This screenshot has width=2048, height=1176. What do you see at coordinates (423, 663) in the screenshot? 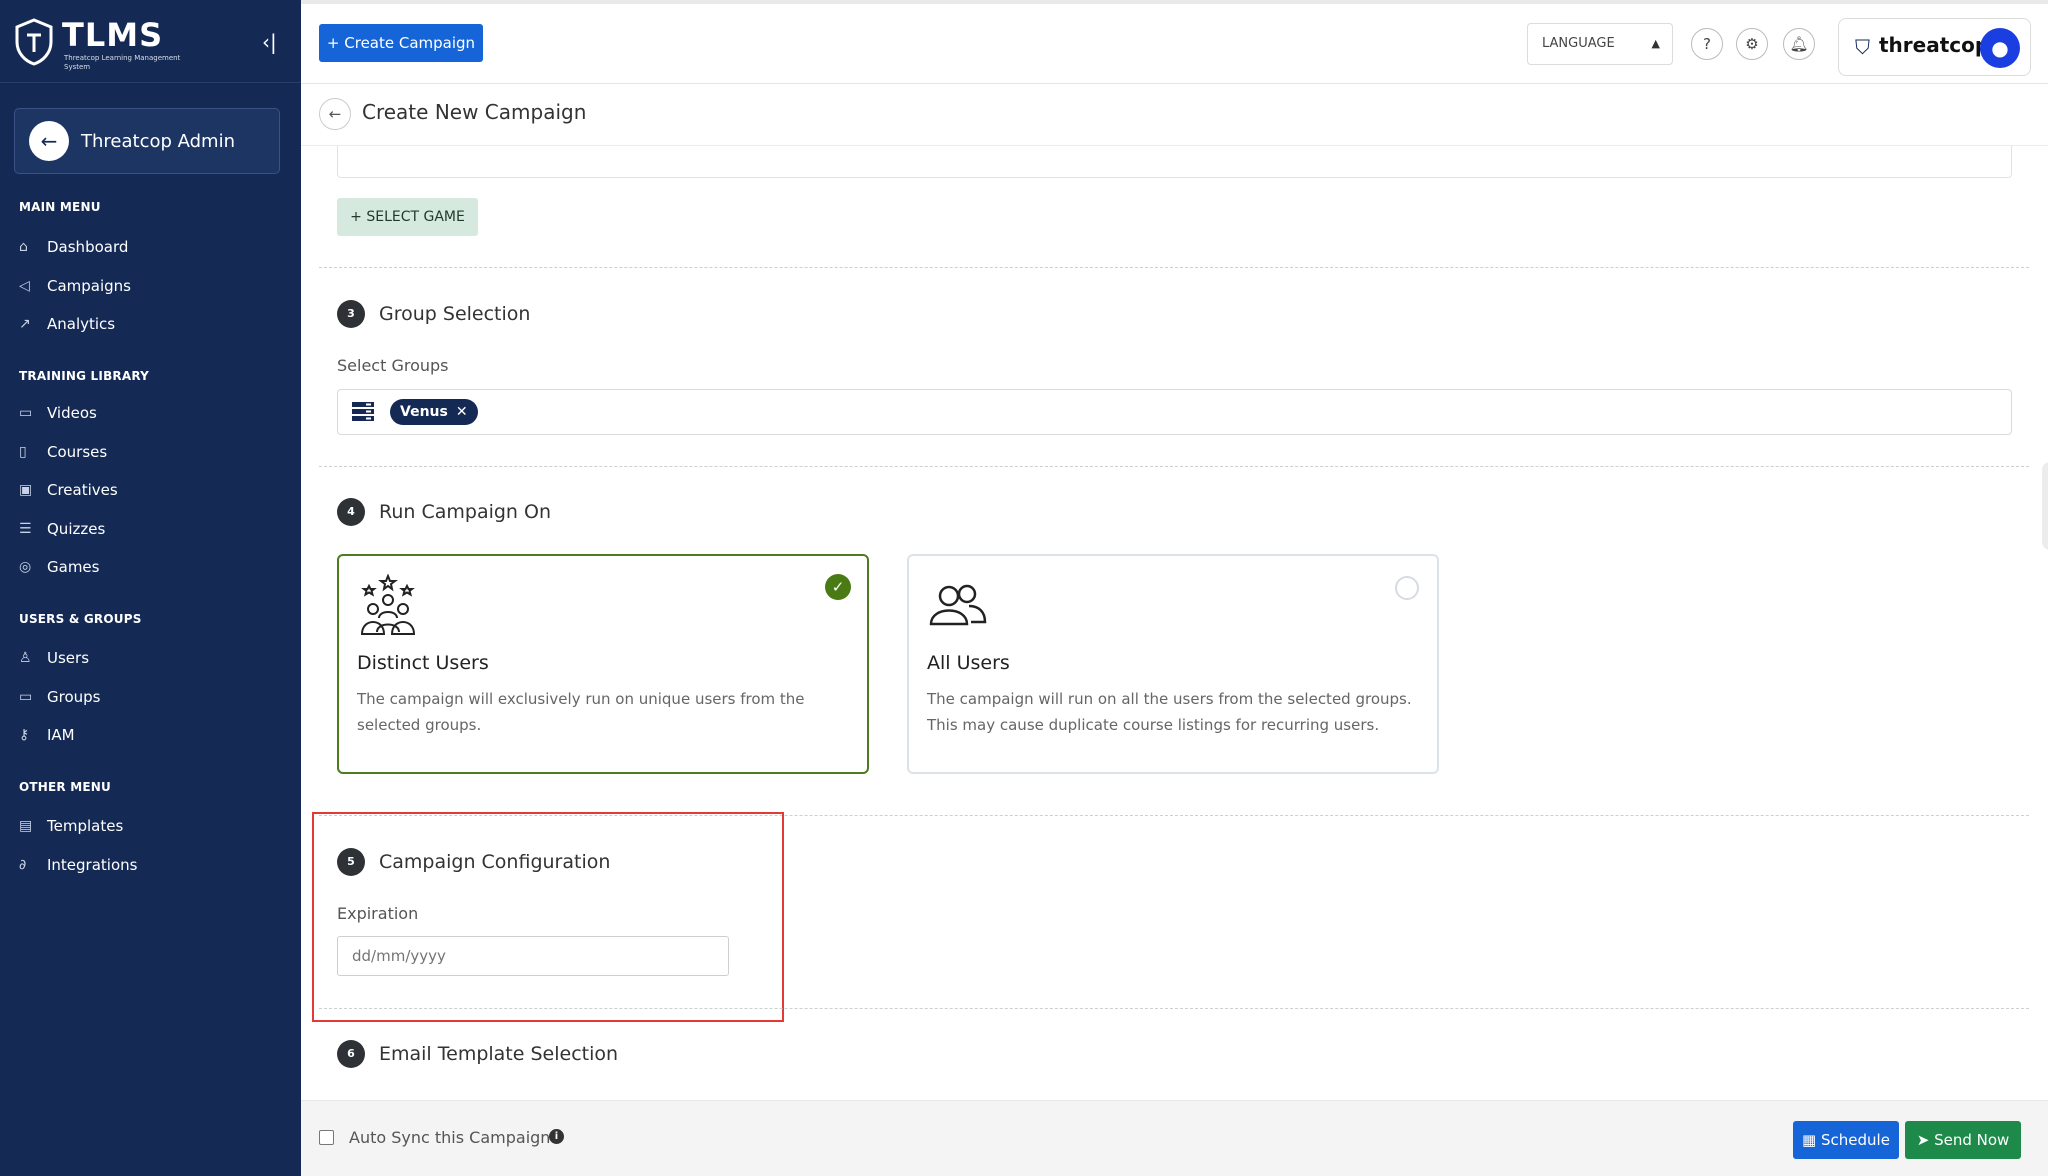
I see `option-title: Distinct Users` at bounding box center [423, 663].